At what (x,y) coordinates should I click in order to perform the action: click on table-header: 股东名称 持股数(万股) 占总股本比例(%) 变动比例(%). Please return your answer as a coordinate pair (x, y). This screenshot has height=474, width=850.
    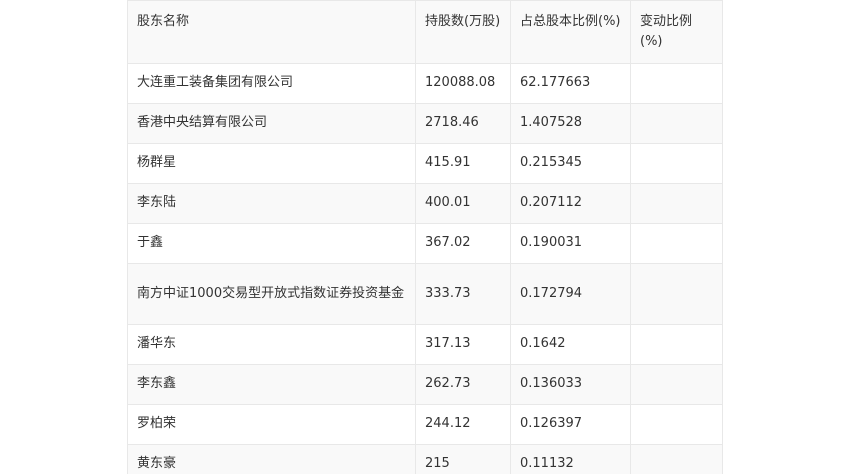
    Looking at the image, I should click on (425, 32).